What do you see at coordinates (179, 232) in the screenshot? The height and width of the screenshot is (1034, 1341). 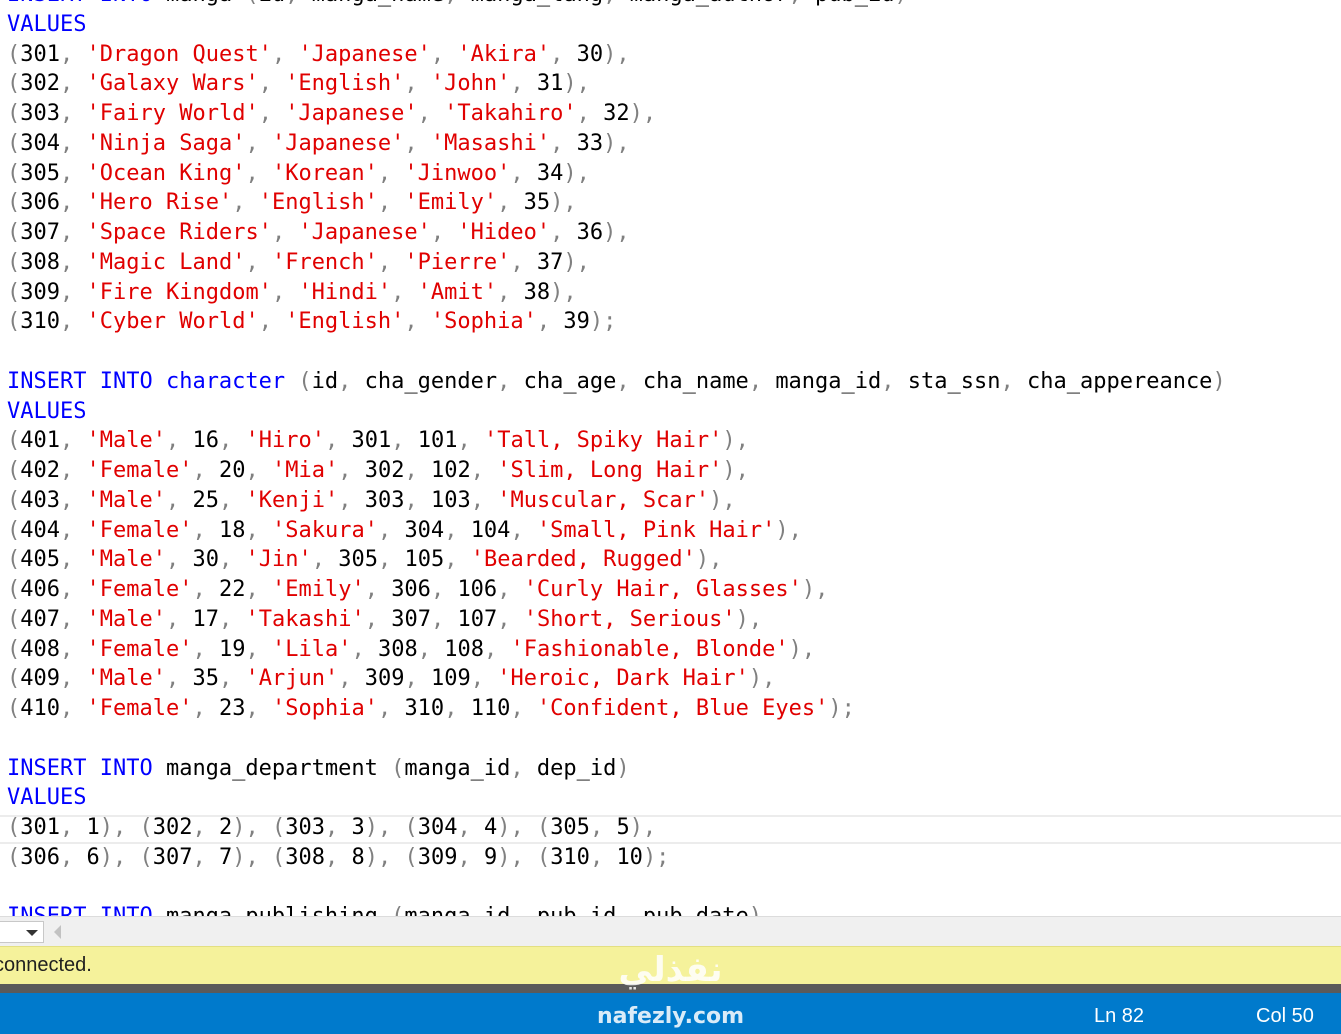 I see `code-token: 'Space Riders'` at bounding box center [179, 232].